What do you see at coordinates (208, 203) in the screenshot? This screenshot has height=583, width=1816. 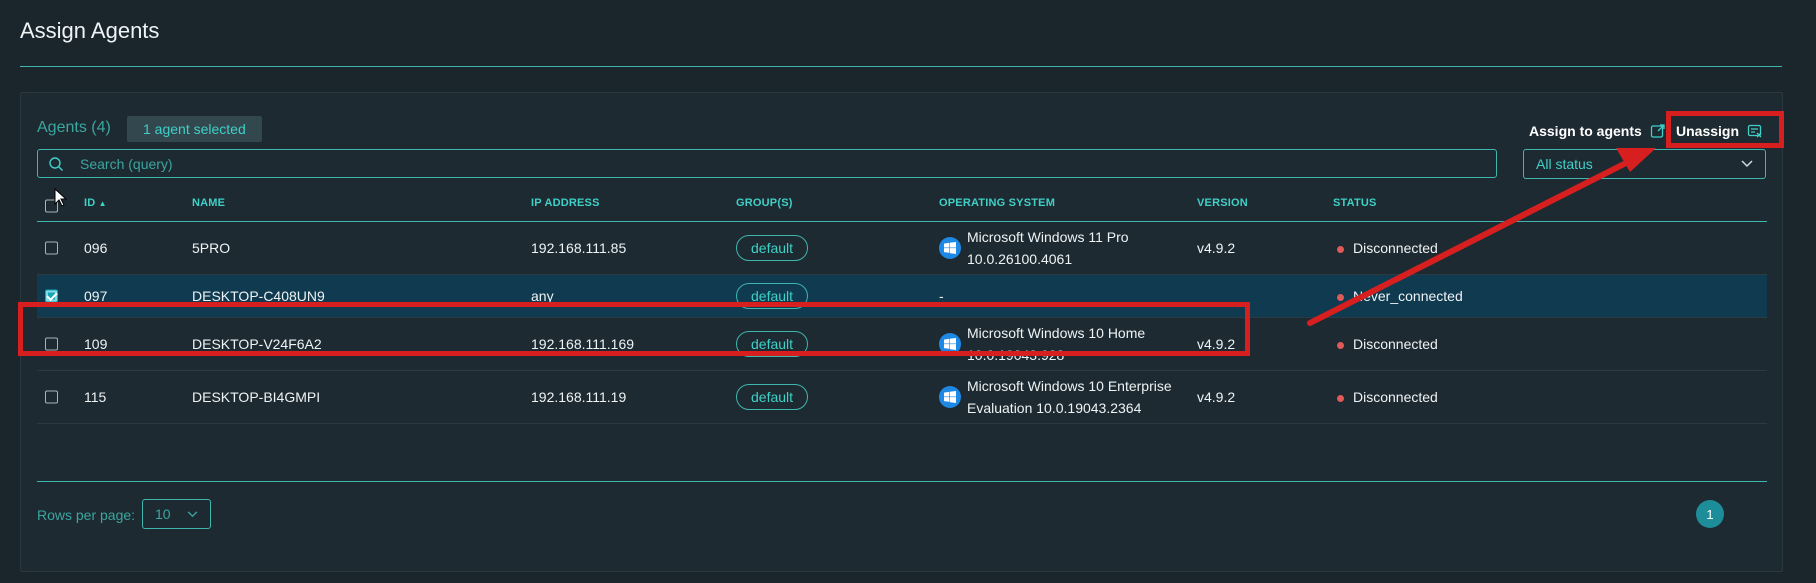 I see `column-header-name: NAME` at bounding box center [208, 203].